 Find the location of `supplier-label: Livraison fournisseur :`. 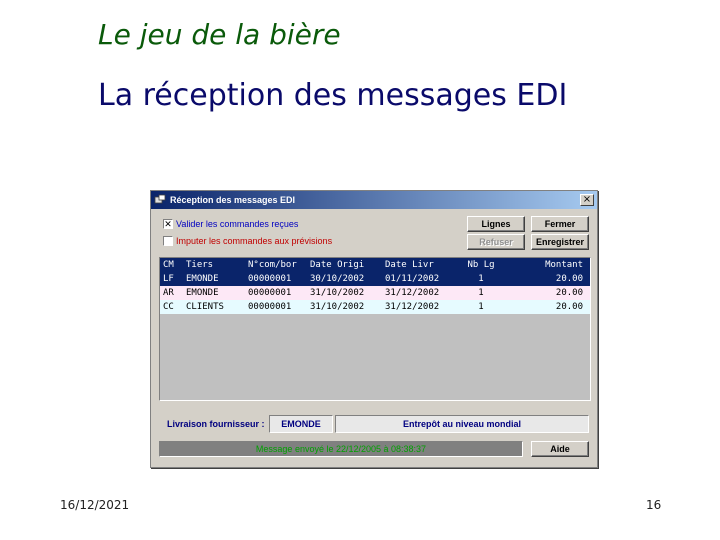

supplier-label: Livraison fournisseur : is located at coordinates (216, 424).